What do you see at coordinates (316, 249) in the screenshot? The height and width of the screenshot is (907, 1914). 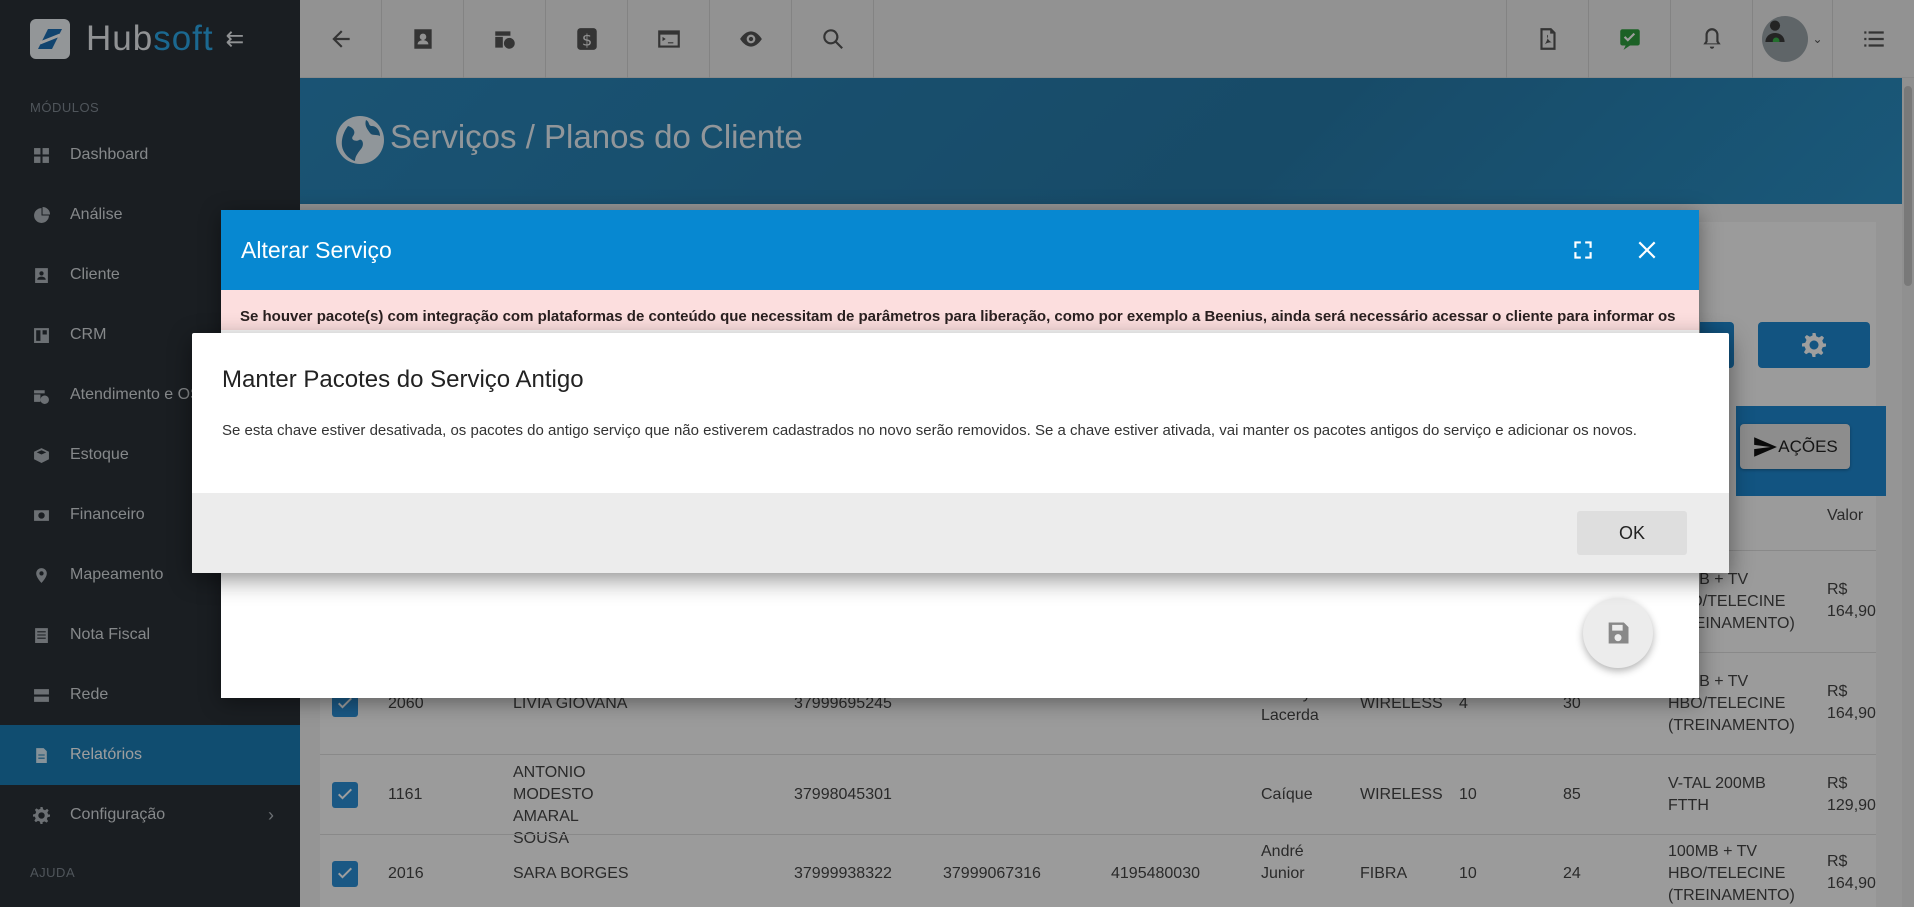 I see `modal-title: Alterar Serviço` at bounding box center [316, 249].